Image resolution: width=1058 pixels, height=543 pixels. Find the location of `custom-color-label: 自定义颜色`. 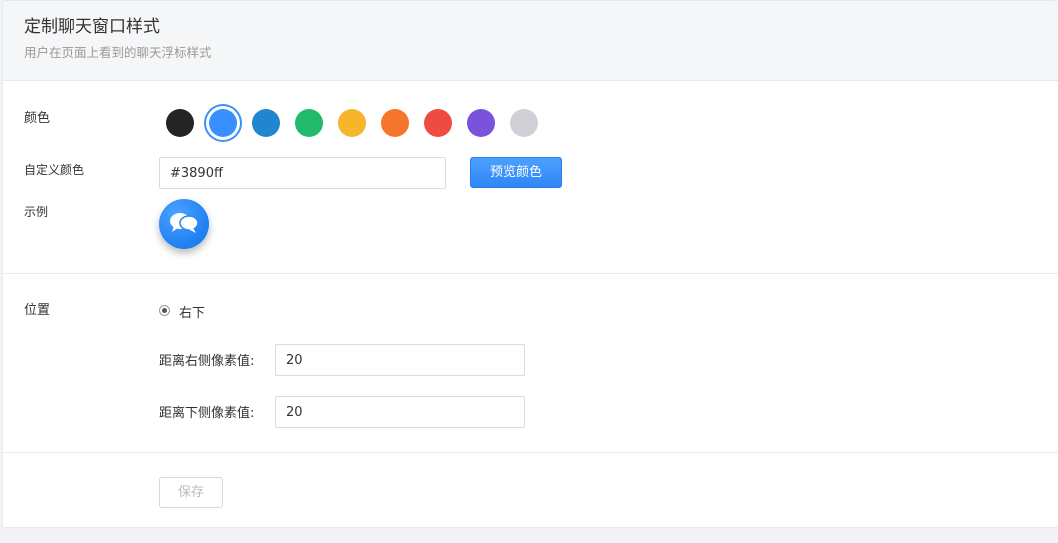

custom-color-label: 自定义颜色 is located at coordinates (54, 170).